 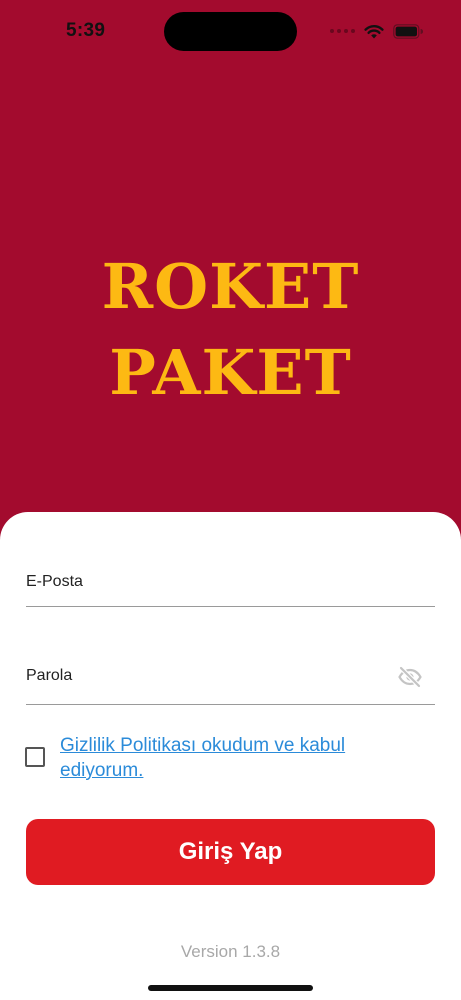 I want to click on password-input, so click(x=206, y=676).